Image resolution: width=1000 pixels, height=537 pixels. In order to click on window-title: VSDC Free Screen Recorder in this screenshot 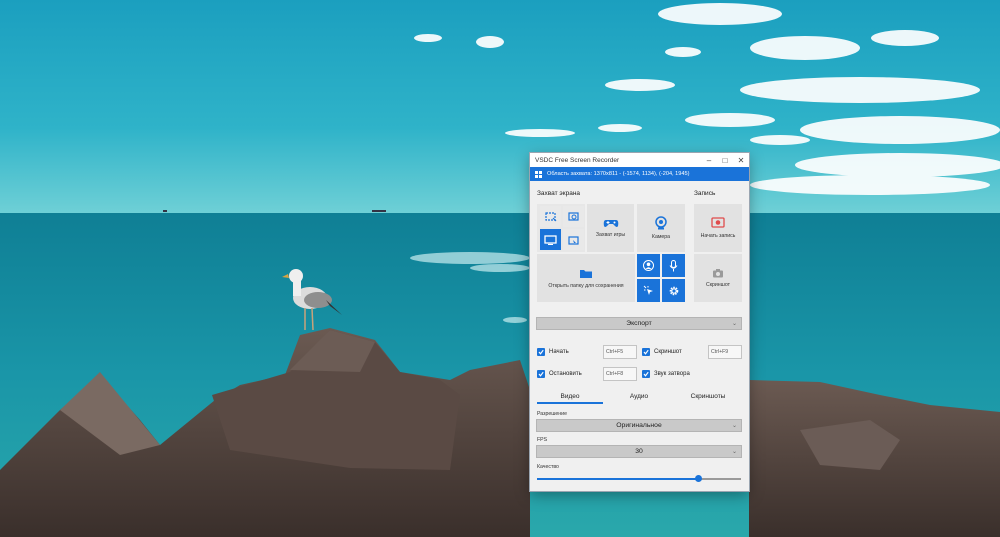, I will do `click(577, 160)`.